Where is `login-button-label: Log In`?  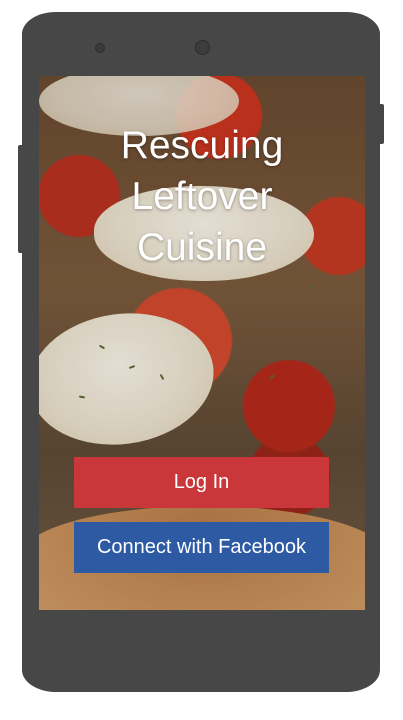
login-button-label: Log In is located at coordinates (201, 482).